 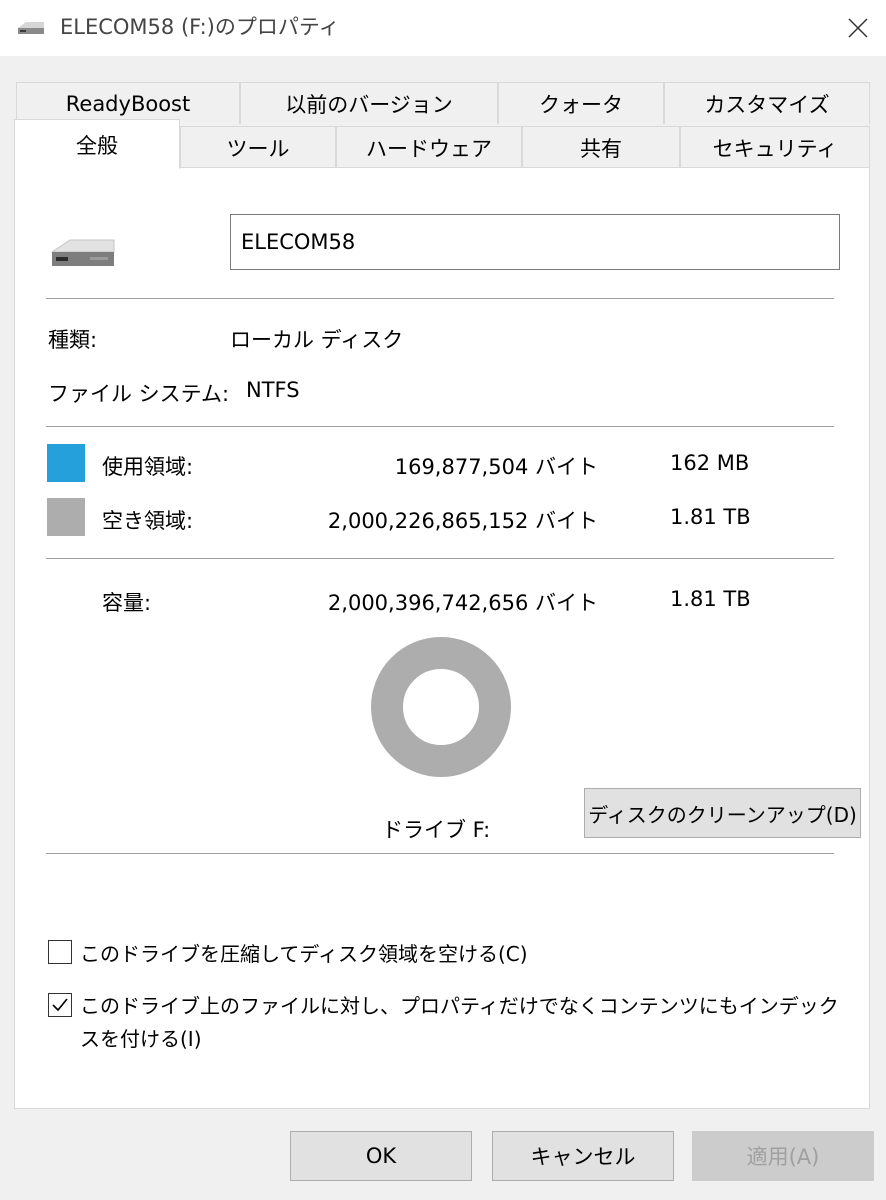 What do you see at coordinates (459, 1006) in the screenshot?
I see `index-checkbox-label-line1: このドライブ上のファイルに対し、プロパティだけでなくコンテンツにもインデック` at bounding box center [459, 1006].